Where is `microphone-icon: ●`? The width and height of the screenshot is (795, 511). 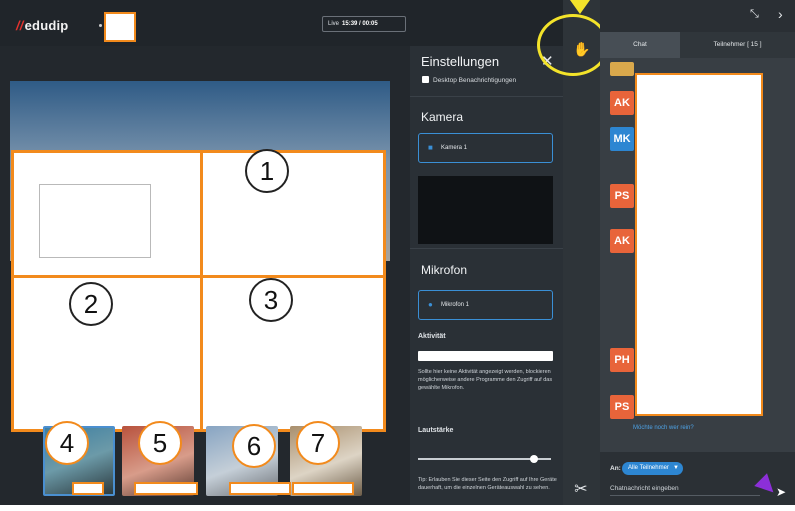 microphone-icon: ● is located at coordinates (430, 304).